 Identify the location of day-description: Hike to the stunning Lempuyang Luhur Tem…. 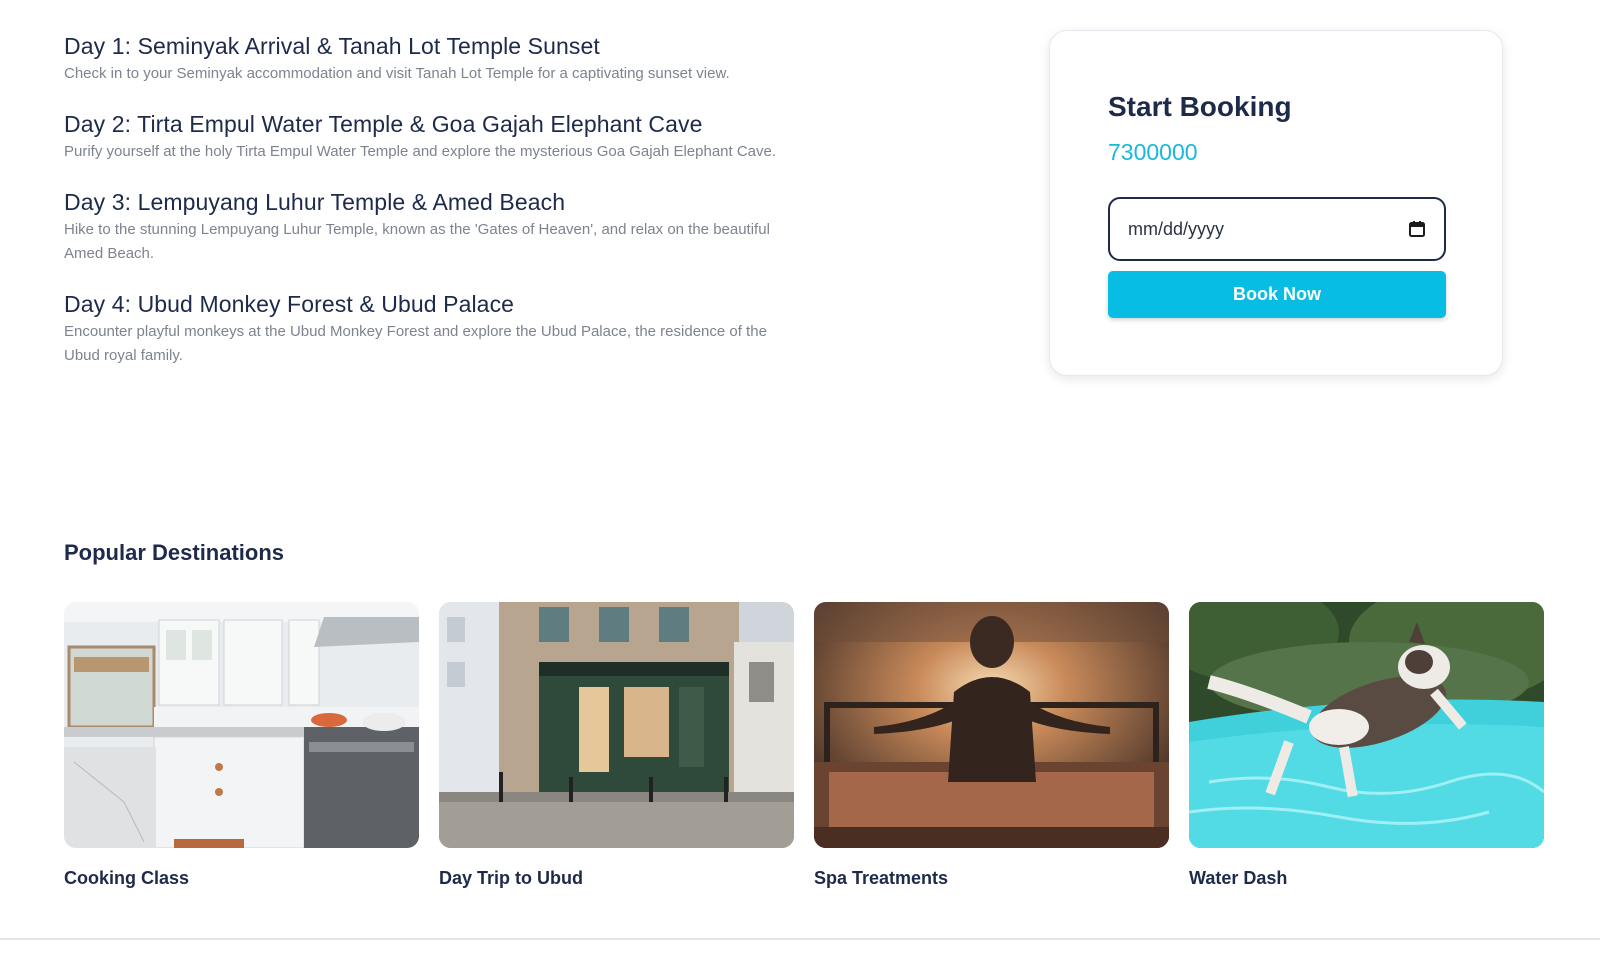
(417, 241).